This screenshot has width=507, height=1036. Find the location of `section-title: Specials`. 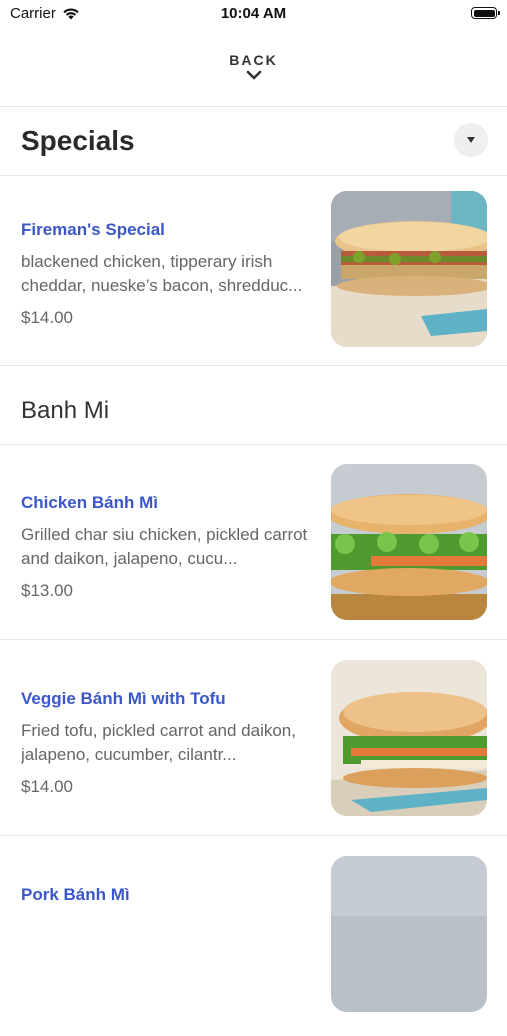

section-title: Specials is located at coordinates (78, 140).